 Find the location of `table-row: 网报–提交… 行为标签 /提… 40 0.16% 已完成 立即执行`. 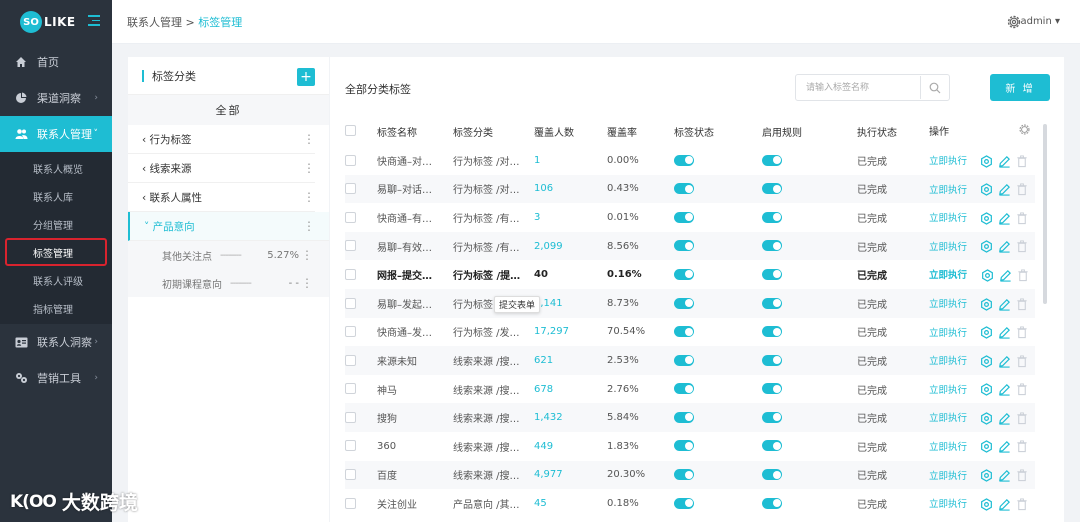

table-row: 网报–提交… 行为标签 /提… 40 0.16% 已完成 立即执行 is located at coordinates (690, 274).